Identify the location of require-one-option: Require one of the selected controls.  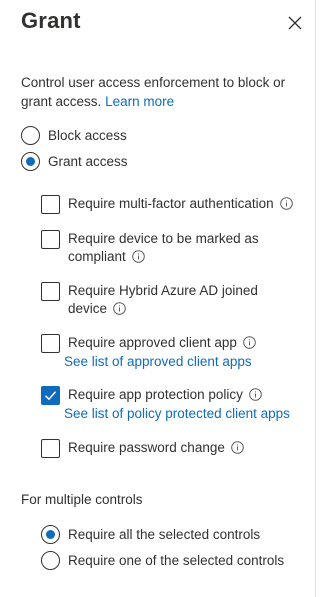
(162, 560).